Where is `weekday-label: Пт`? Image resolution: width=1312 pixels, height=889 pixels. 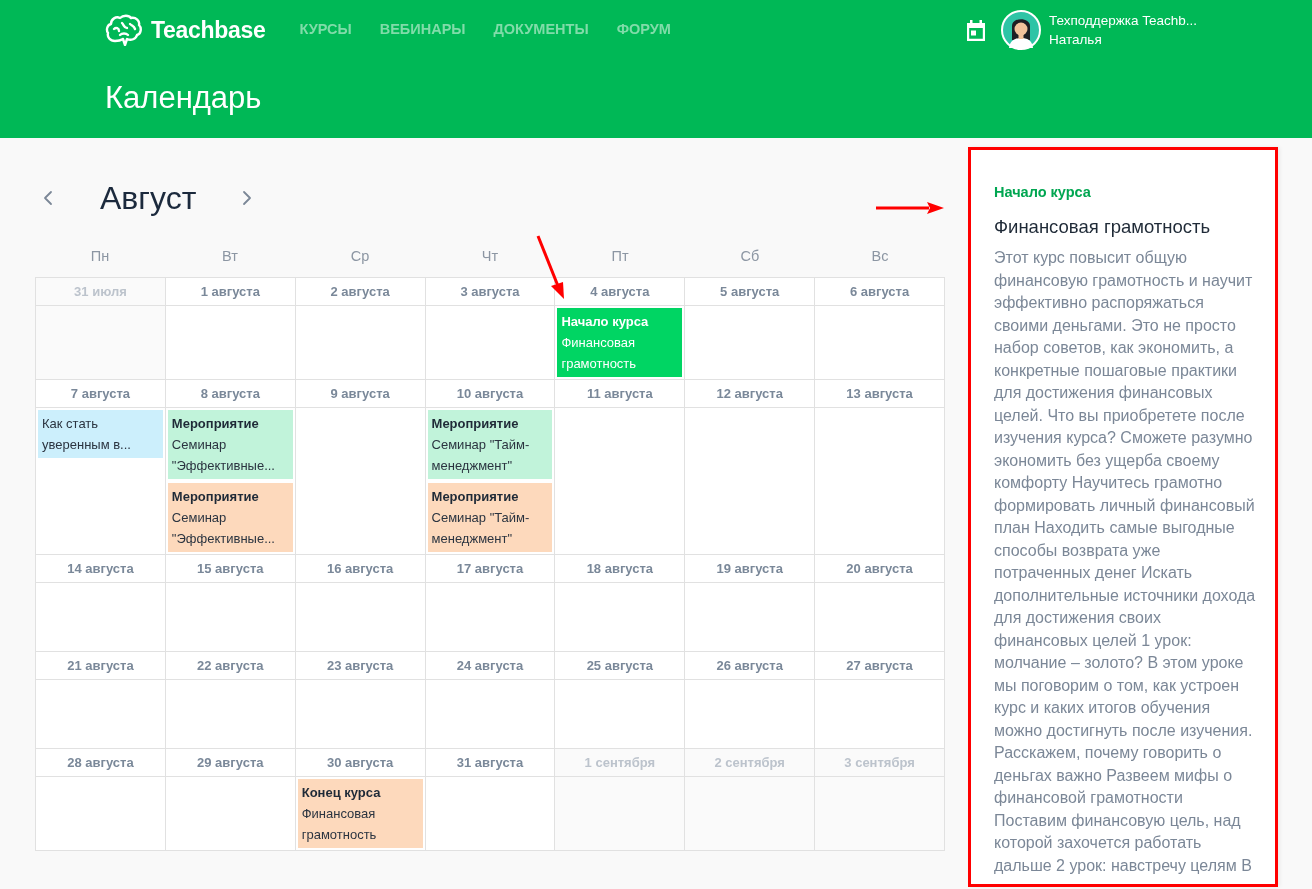 weekday-label: Пт is located at coordinates (620, 257).